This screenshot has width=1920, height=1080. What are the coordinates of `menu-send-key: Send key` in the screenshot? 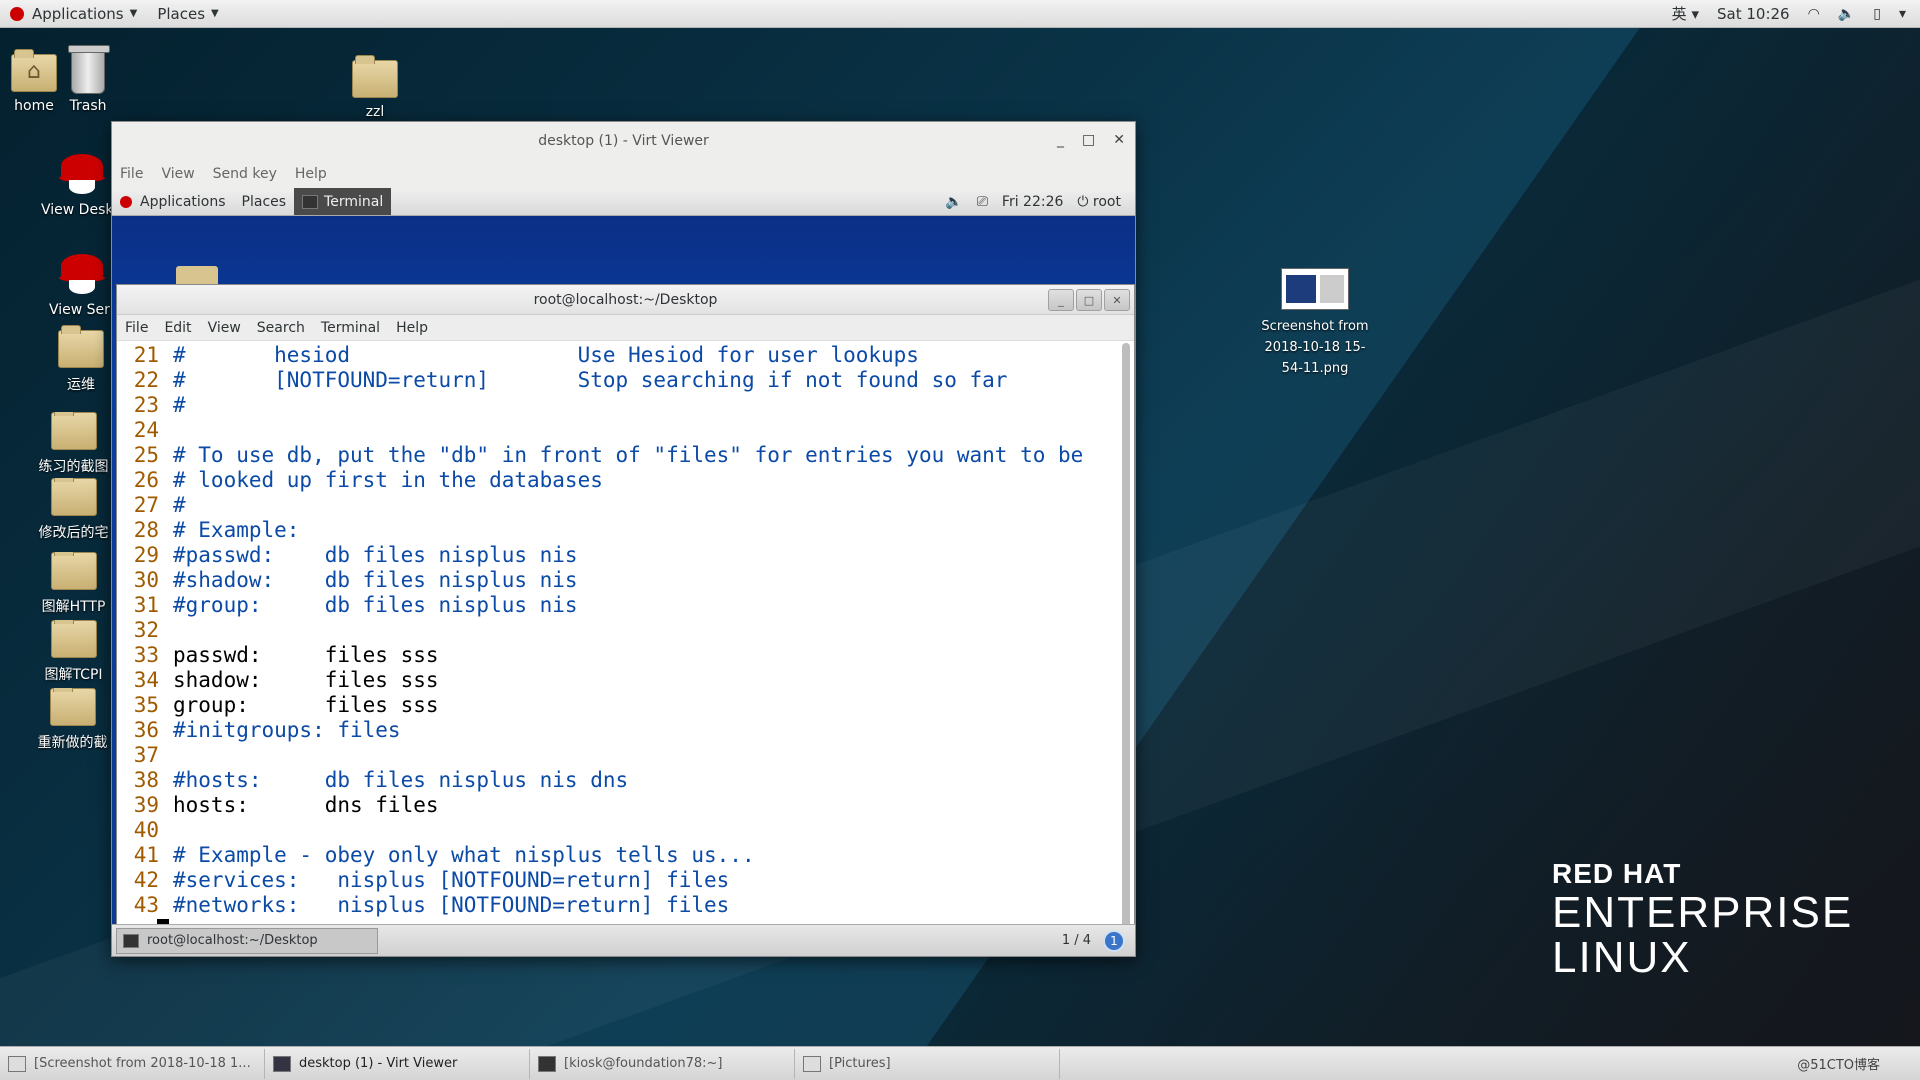 It's located at (245, 174).